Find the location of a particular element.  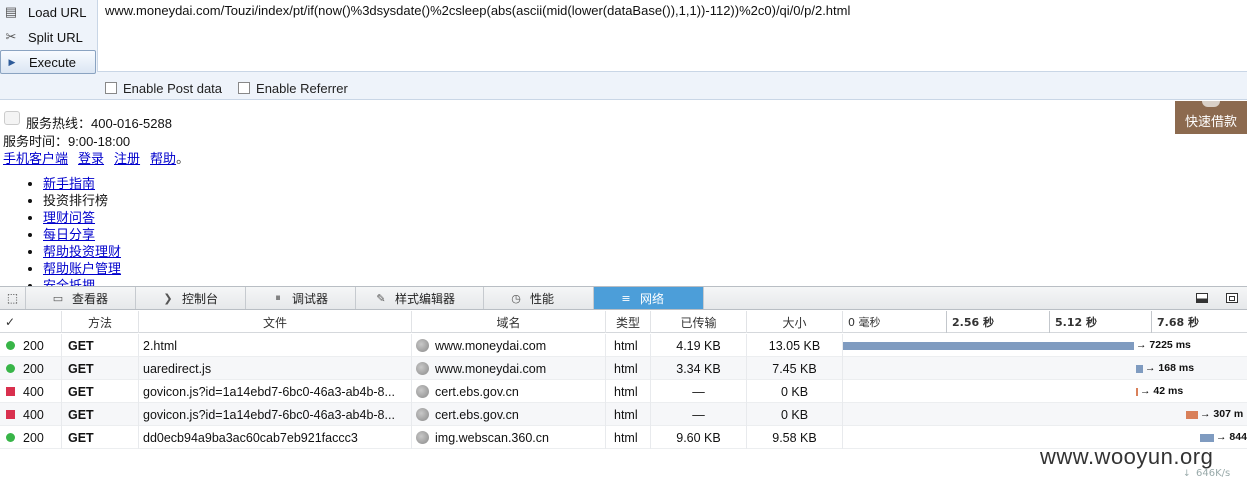

status-code: 400 is located at coordinates (33, 414).